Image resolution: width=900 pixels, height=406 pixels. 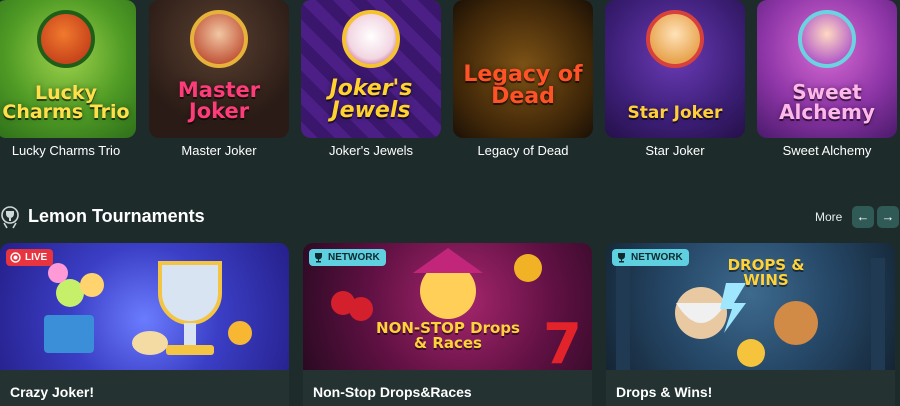 I want to click on game-thumbnail: Joker's Jewels, so click(x=371, y=69).